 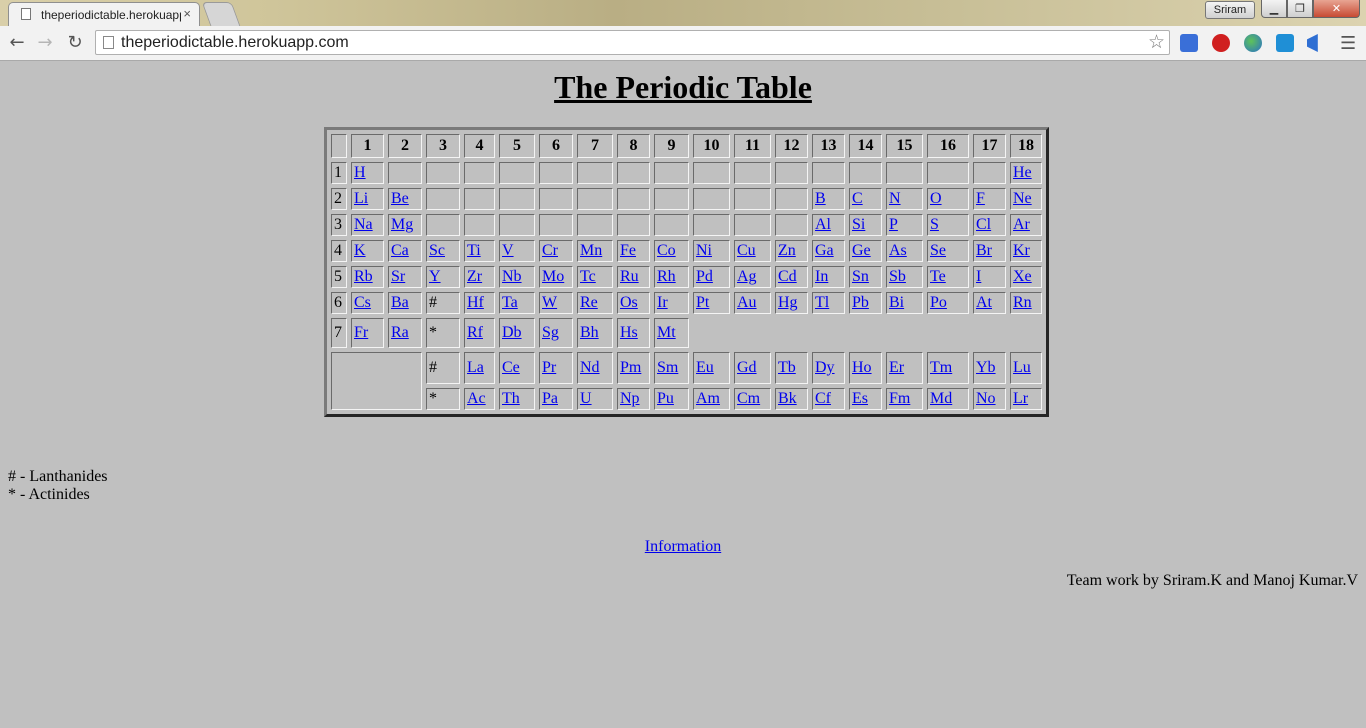 What do you see at coordinates (746, 250) in the screenshot?
I see `element-link: Cu` at bounding box center [746, 250].